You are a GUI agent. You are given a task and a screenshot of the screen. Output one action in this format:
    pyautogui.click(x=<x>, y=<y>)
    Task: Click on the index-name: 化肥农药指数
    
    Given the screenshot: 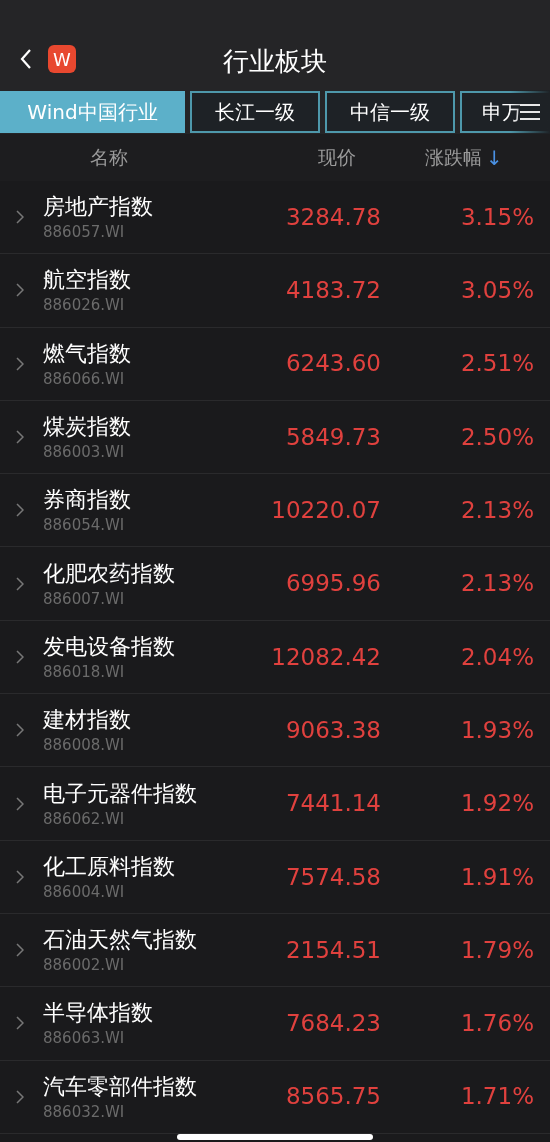 What is the action you would take?
    pyautogui.click(x=109, y=573)
    